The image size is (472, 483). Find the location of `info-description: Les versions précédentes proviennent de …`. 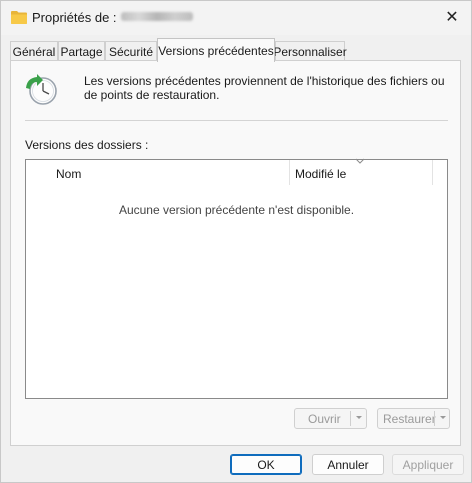

info-description: Les versions précédentes proviennent de … is located at coordinates (264, 88).